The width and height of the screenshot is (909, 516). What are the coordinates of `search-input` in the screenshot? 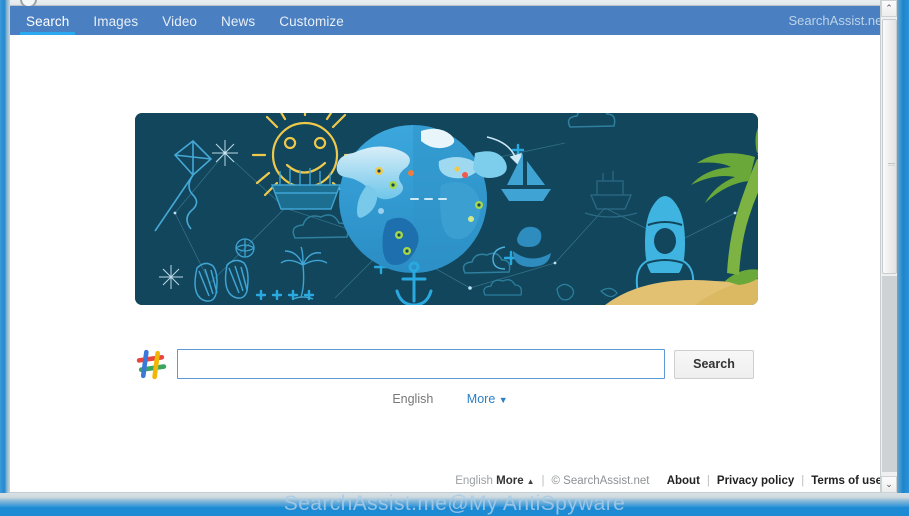 It's located at (421, 364).